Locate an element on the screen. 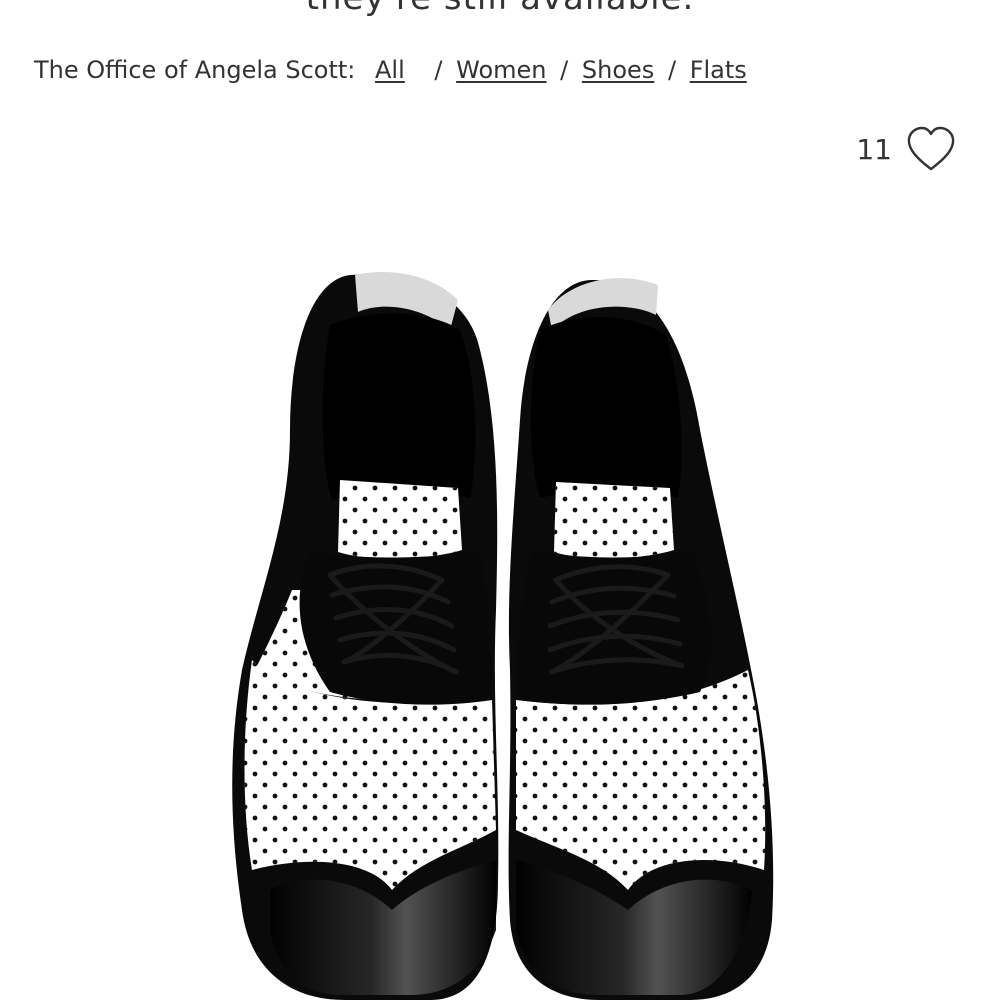 This screenshot has width=1000, height=1000. favorite-count: 11 is located at coordinates (874, 149).